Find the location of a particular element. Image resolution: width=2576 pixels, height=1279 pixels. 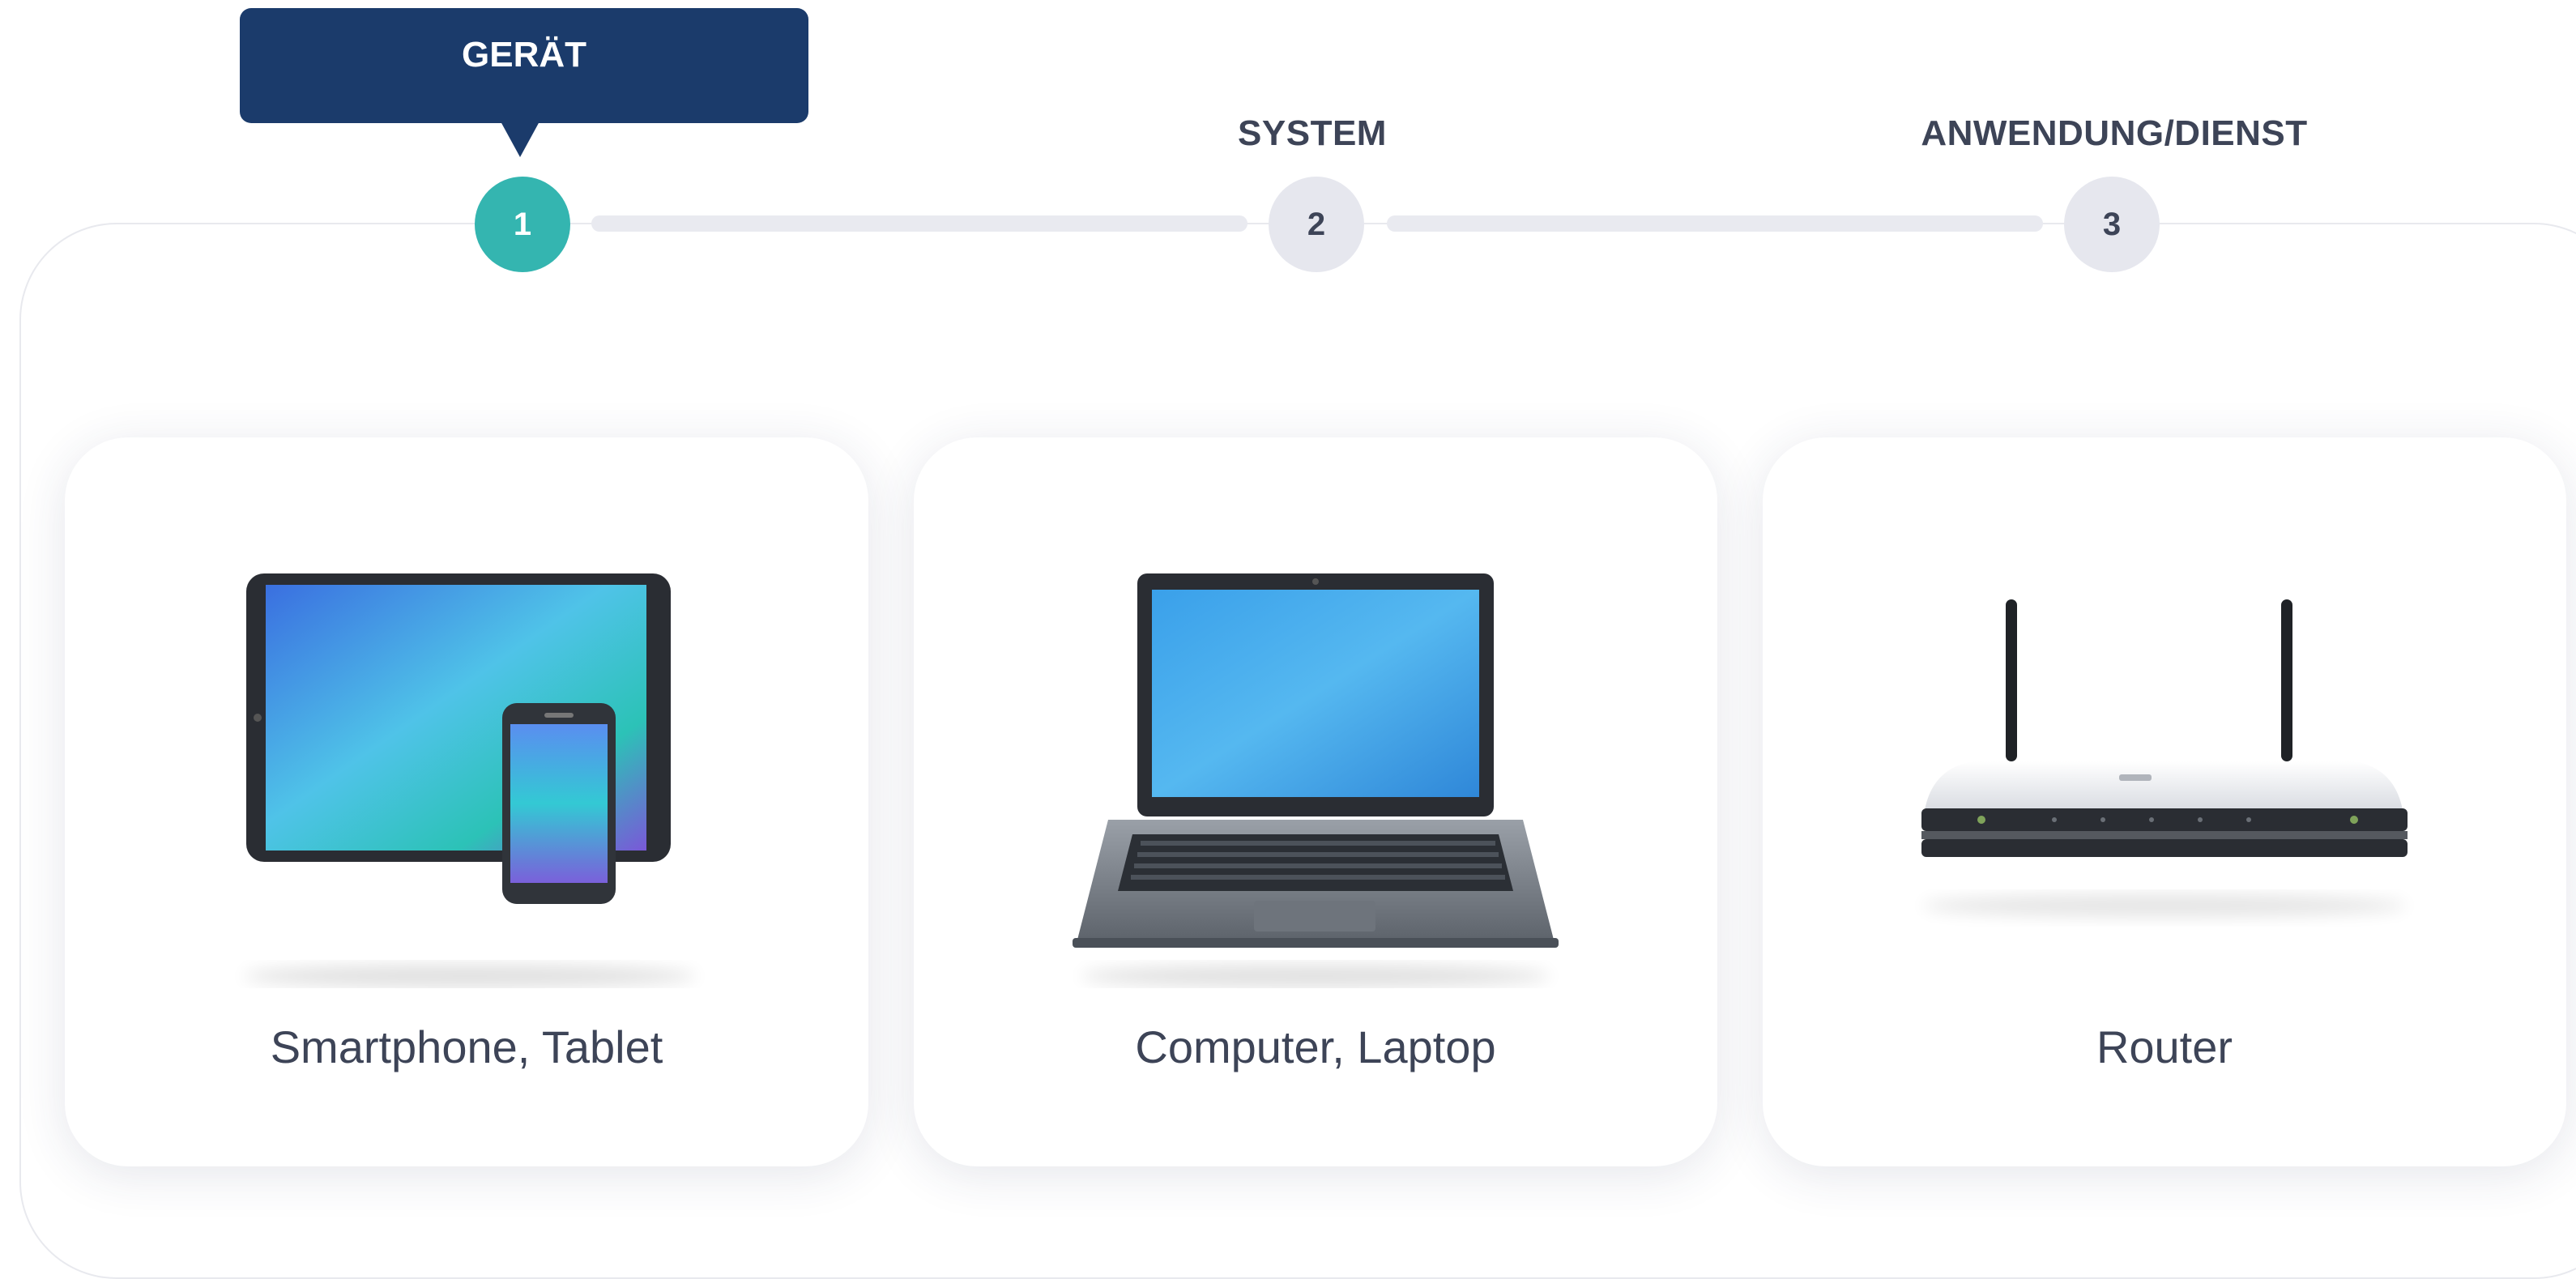

step-3-circle: 3 is located at coordinates (2112, 224).